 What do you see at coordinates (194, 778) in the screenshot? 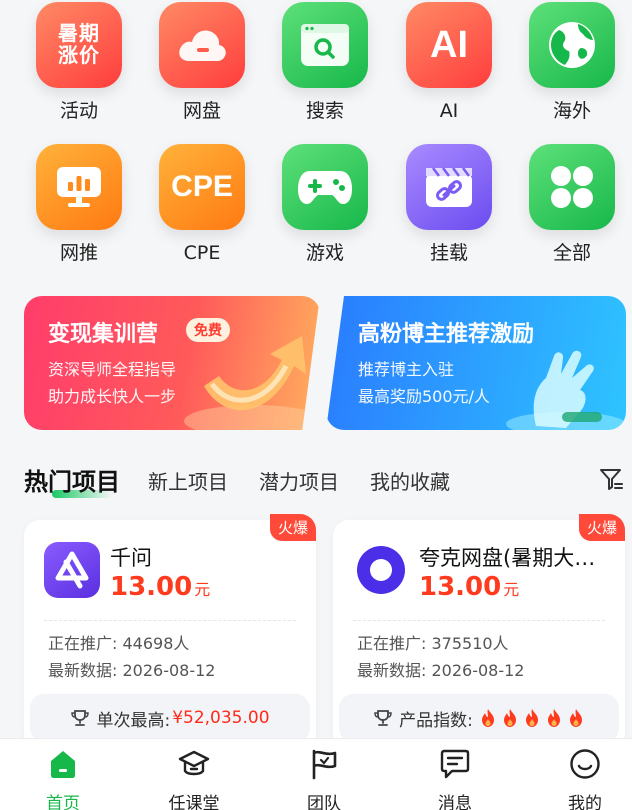
I see `nav-classroom: 任课堂` at bounding box center [194, 778].